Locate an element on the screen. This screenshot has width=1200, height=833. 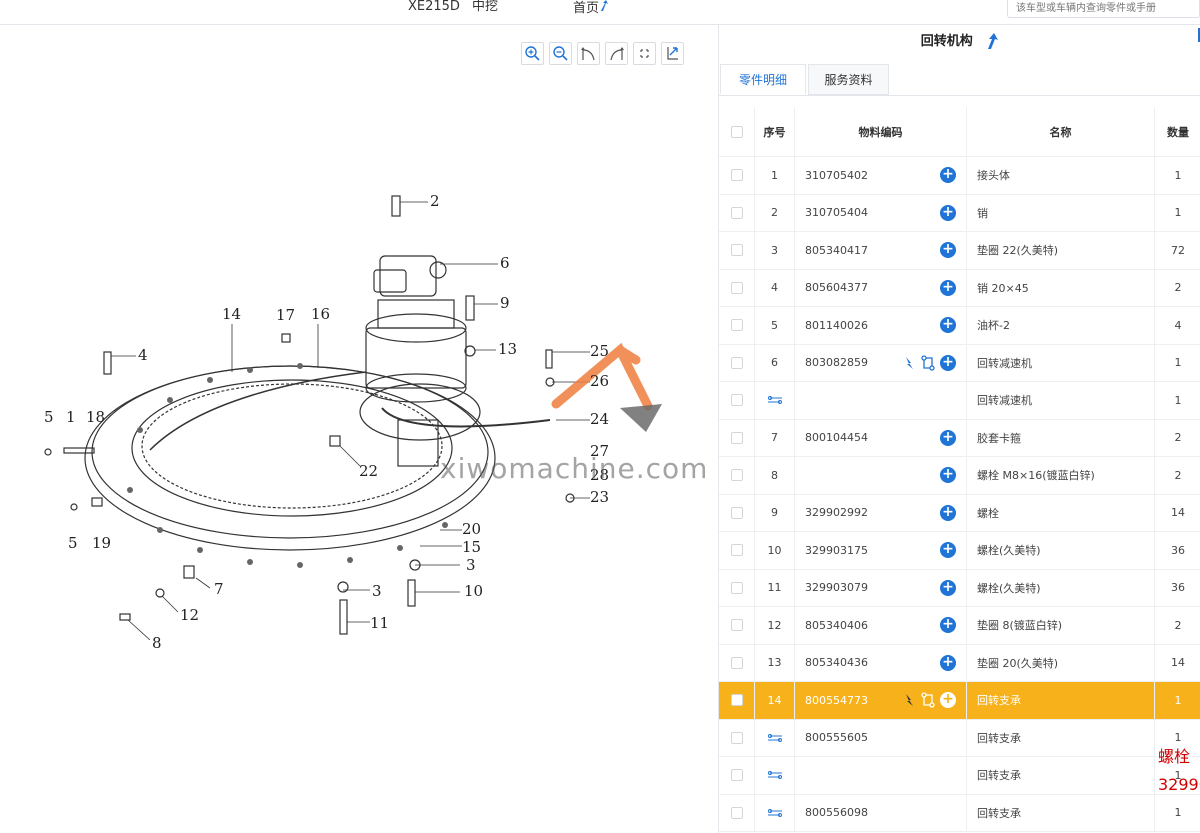
select-all-checkbox is located at coordinates (736, 131).